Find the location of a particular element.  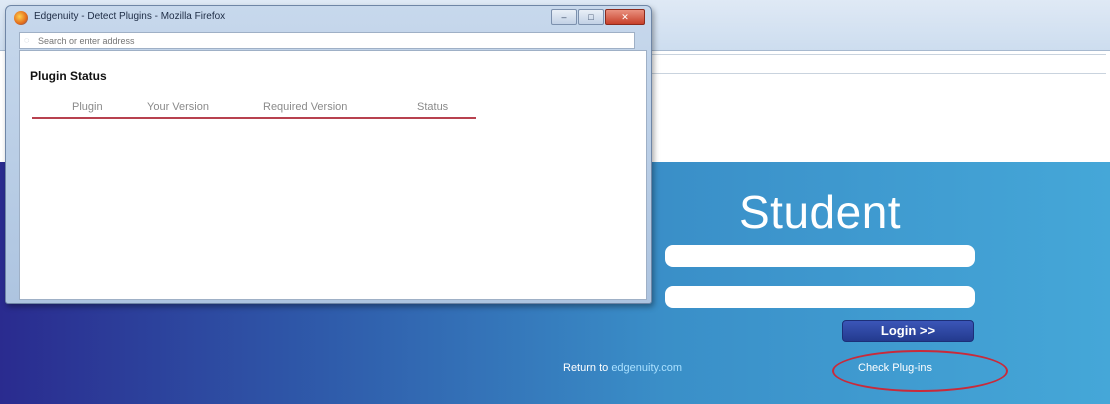

student-title: Student is located at coordinates (820, 212).